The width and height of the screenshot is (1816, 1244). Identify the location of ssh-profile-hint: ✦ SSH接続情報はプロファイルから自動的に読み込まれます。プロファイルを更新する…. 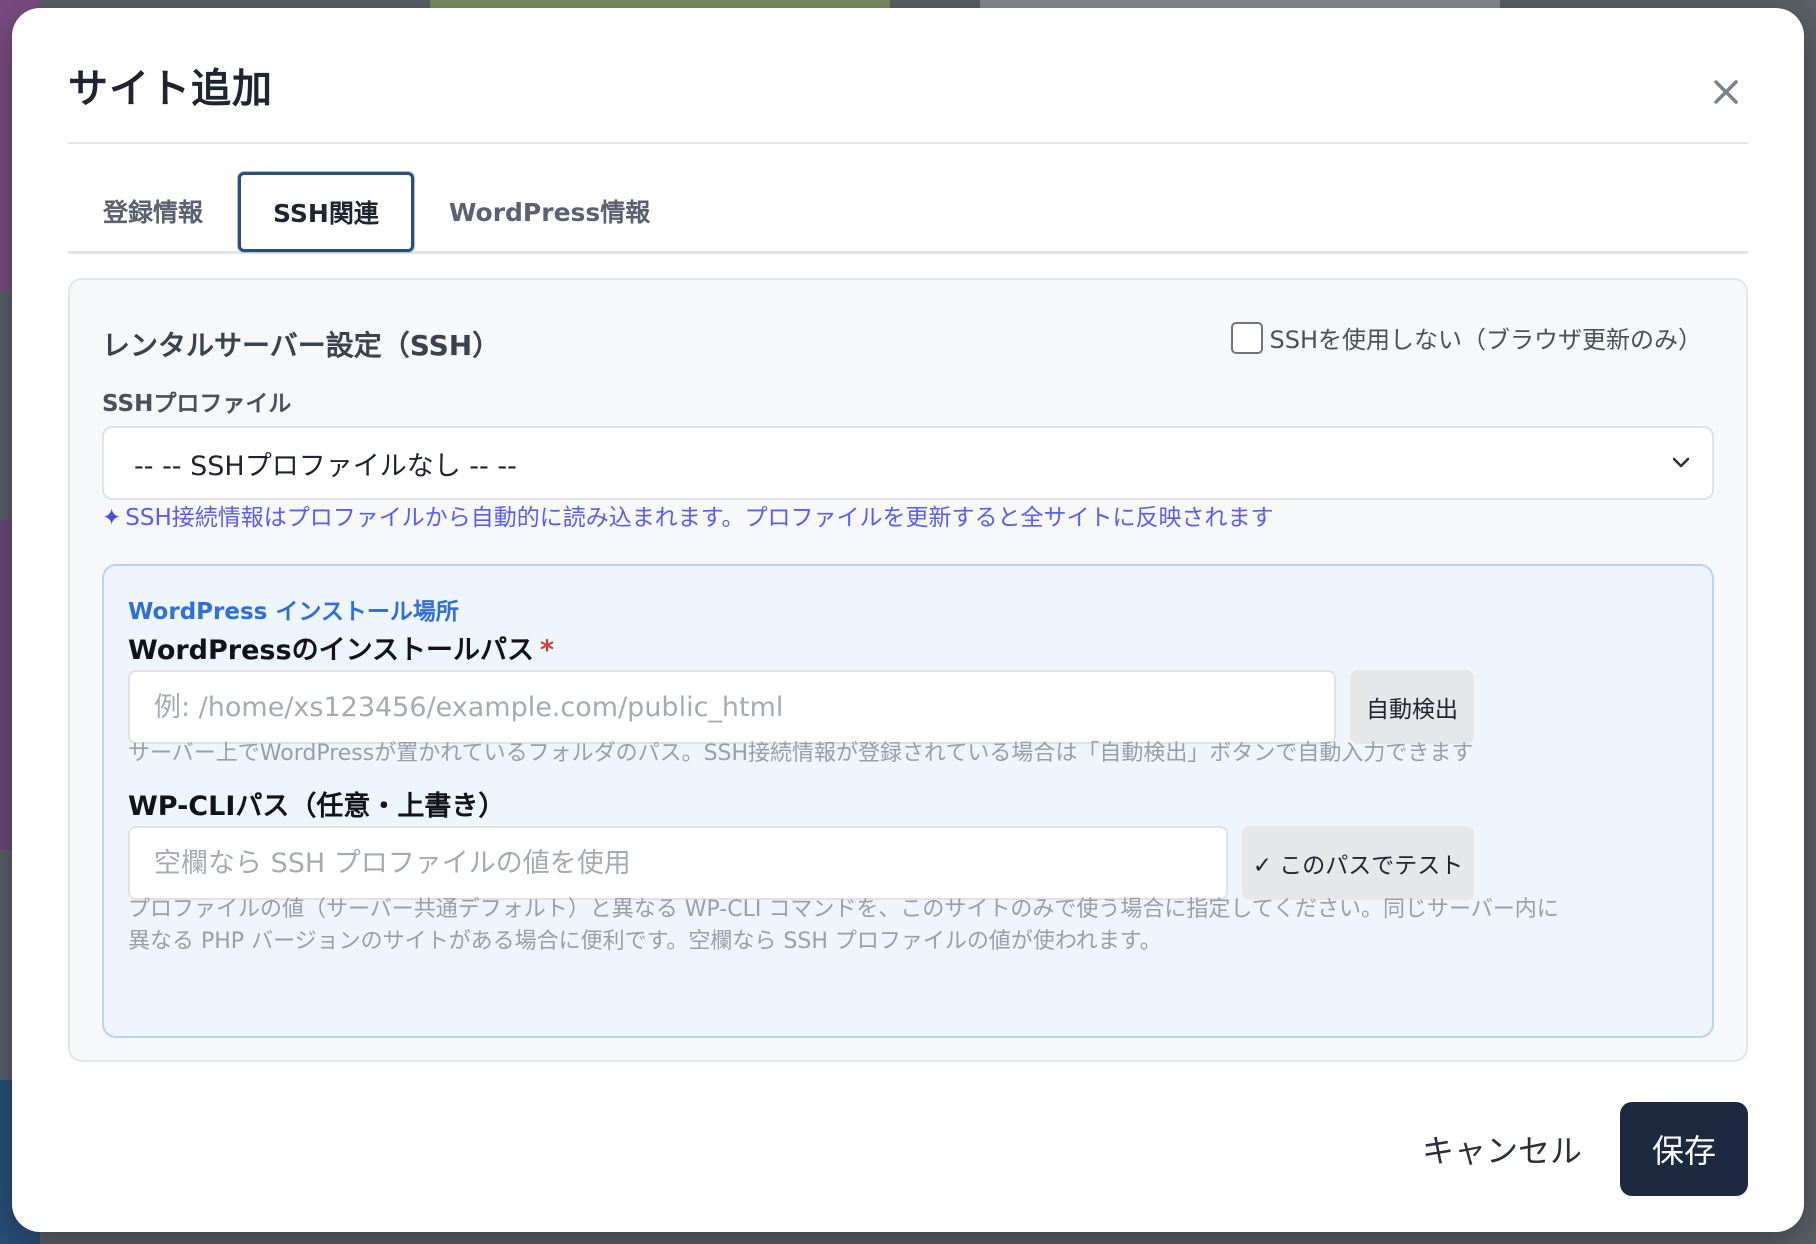
(687, 518).